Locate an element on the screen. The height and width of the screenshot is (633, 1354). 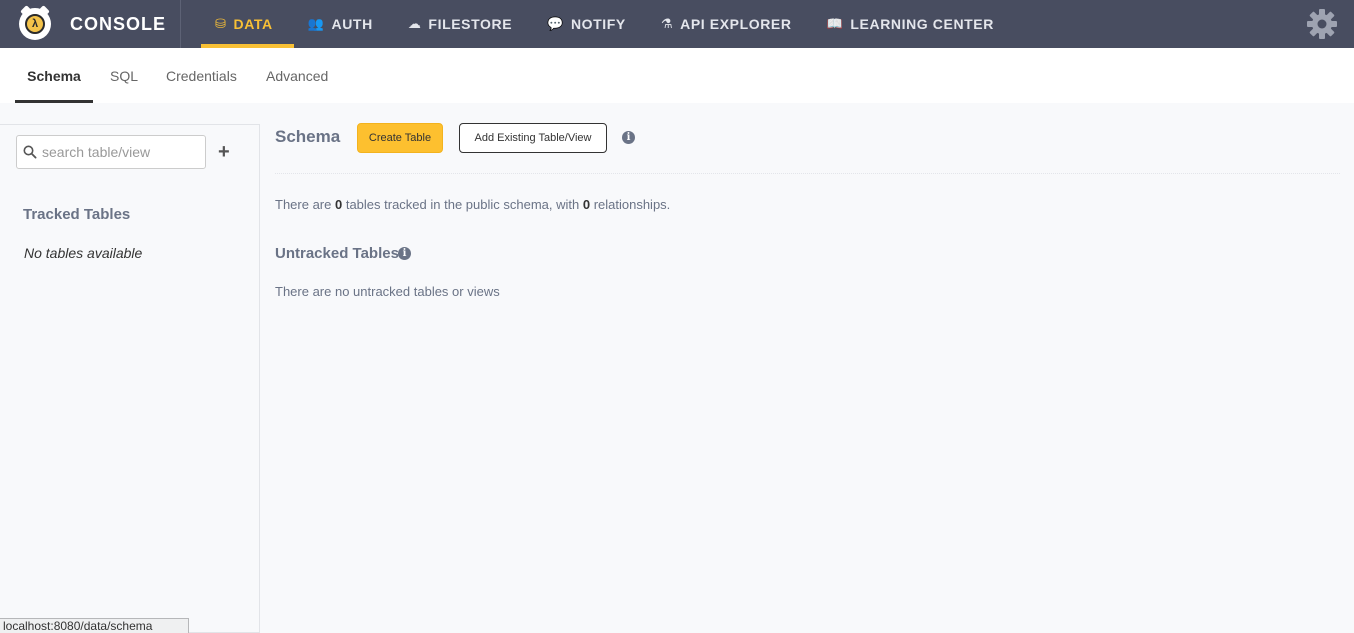
nav-api-explorer: ⚗ API EXPLORER is located at coordinates (730, 24).